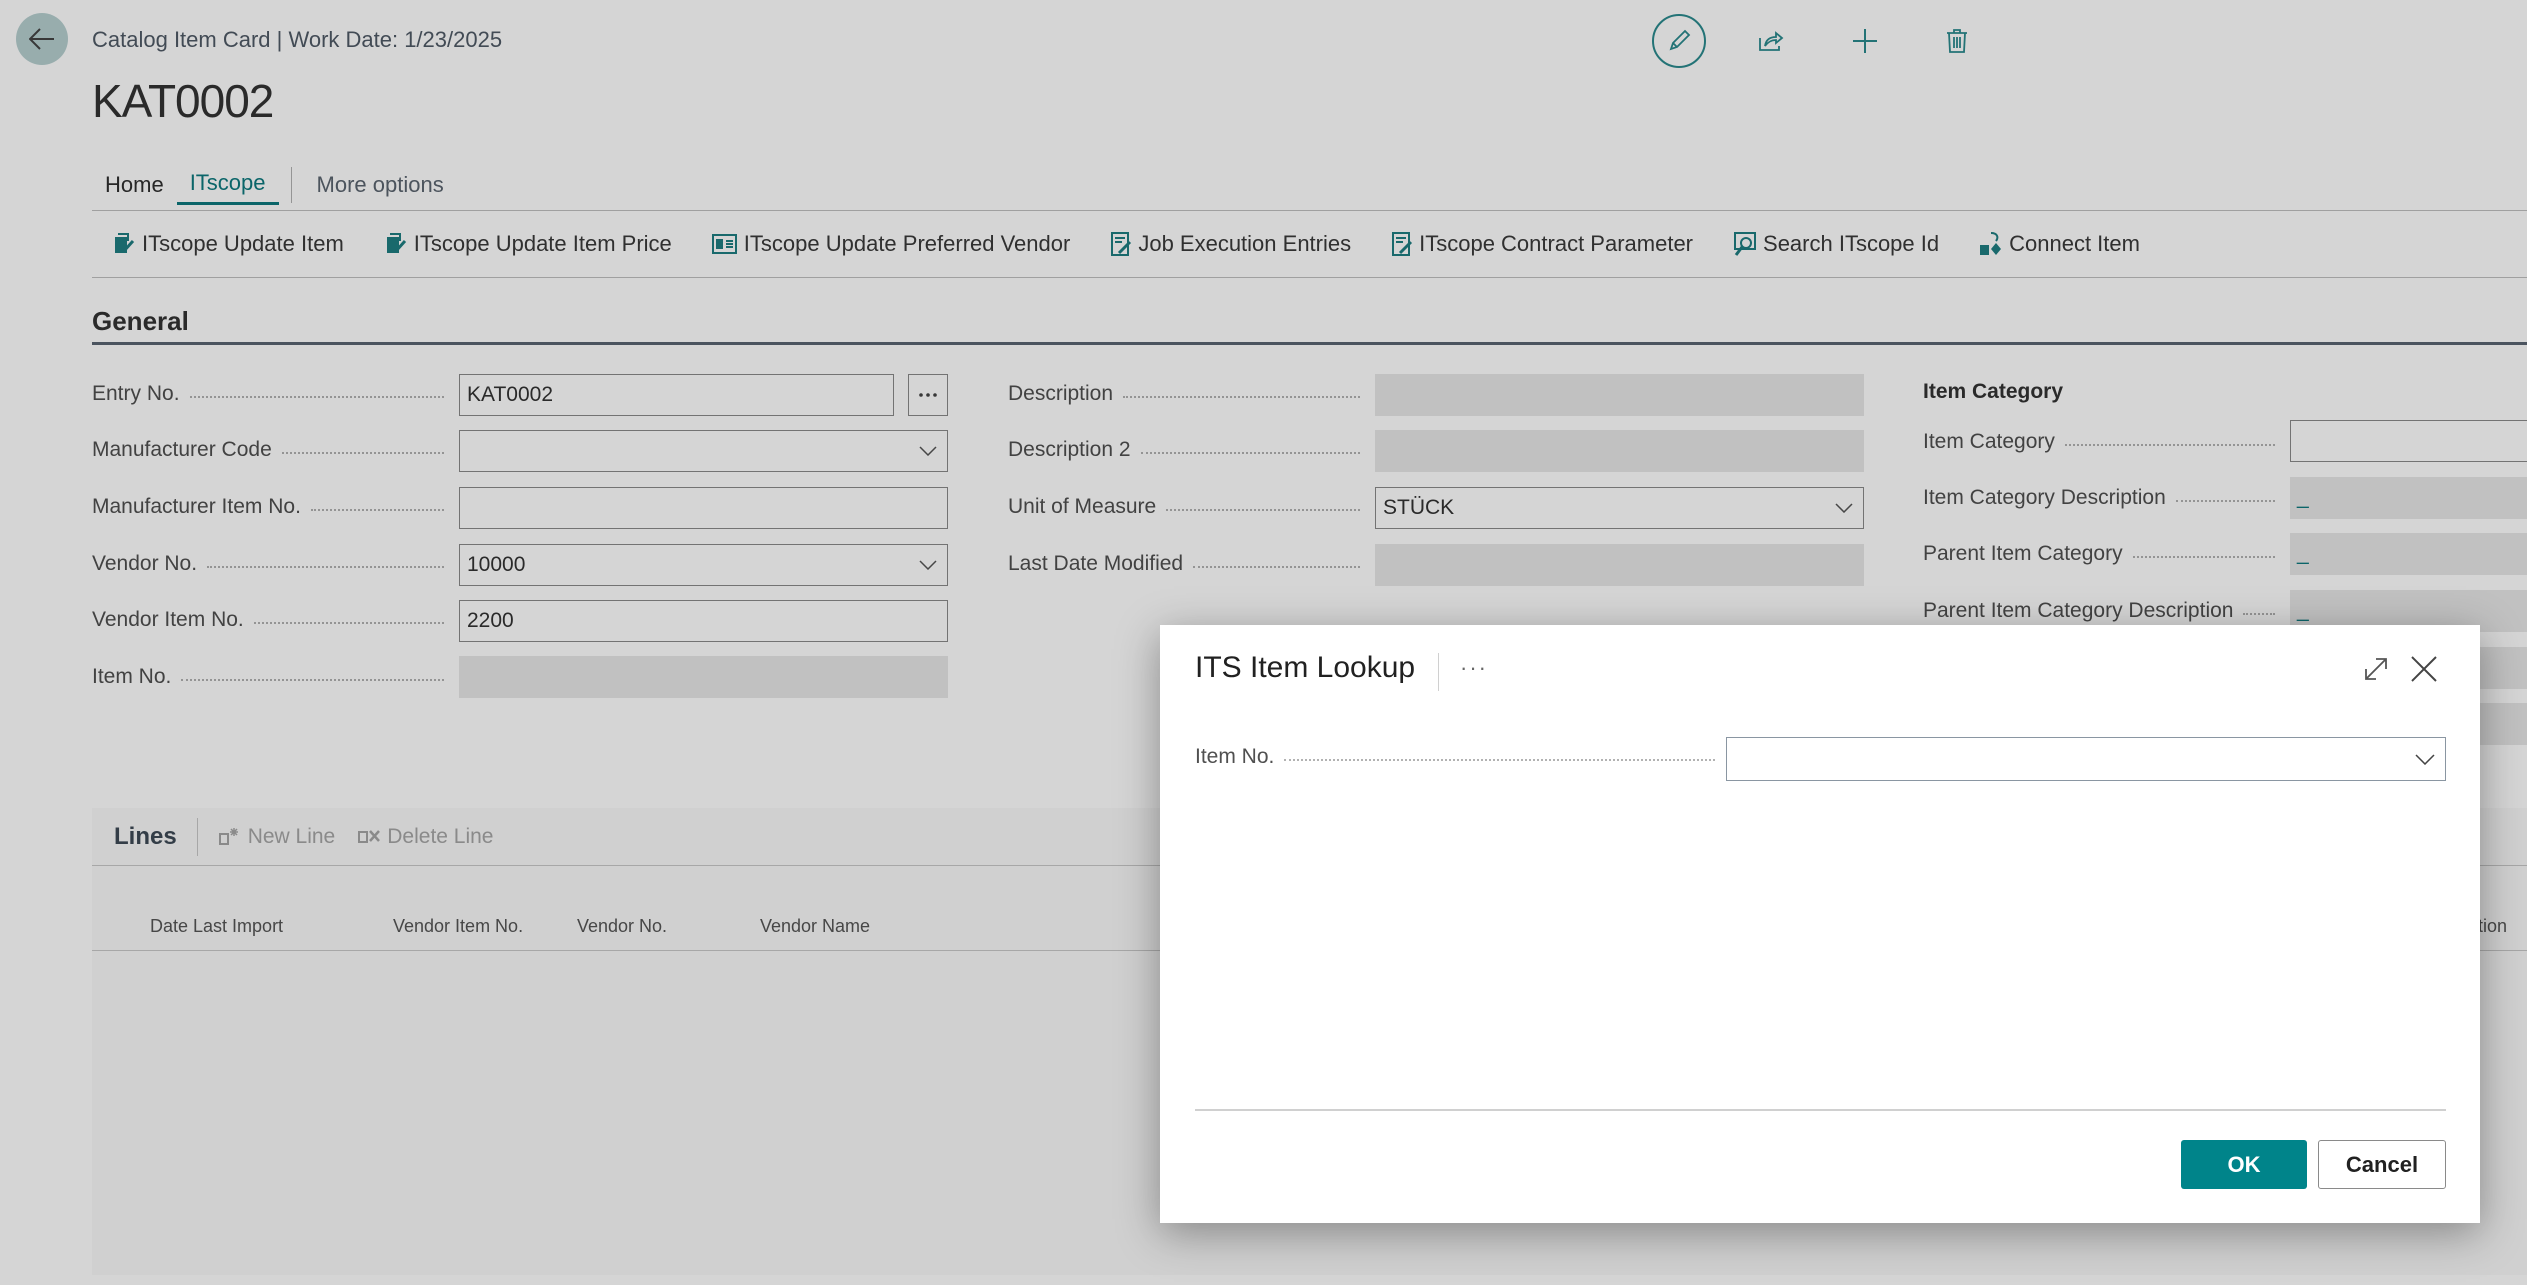  I want to click on cancel-button: Cancel, so click(2382, 1164).